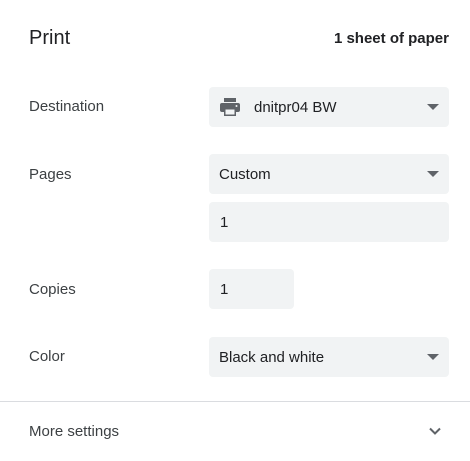  What do you see at coordinates (224, 222) in the screenshot?
I see `pages-range-value: 1` at bounding box center [224, 222].